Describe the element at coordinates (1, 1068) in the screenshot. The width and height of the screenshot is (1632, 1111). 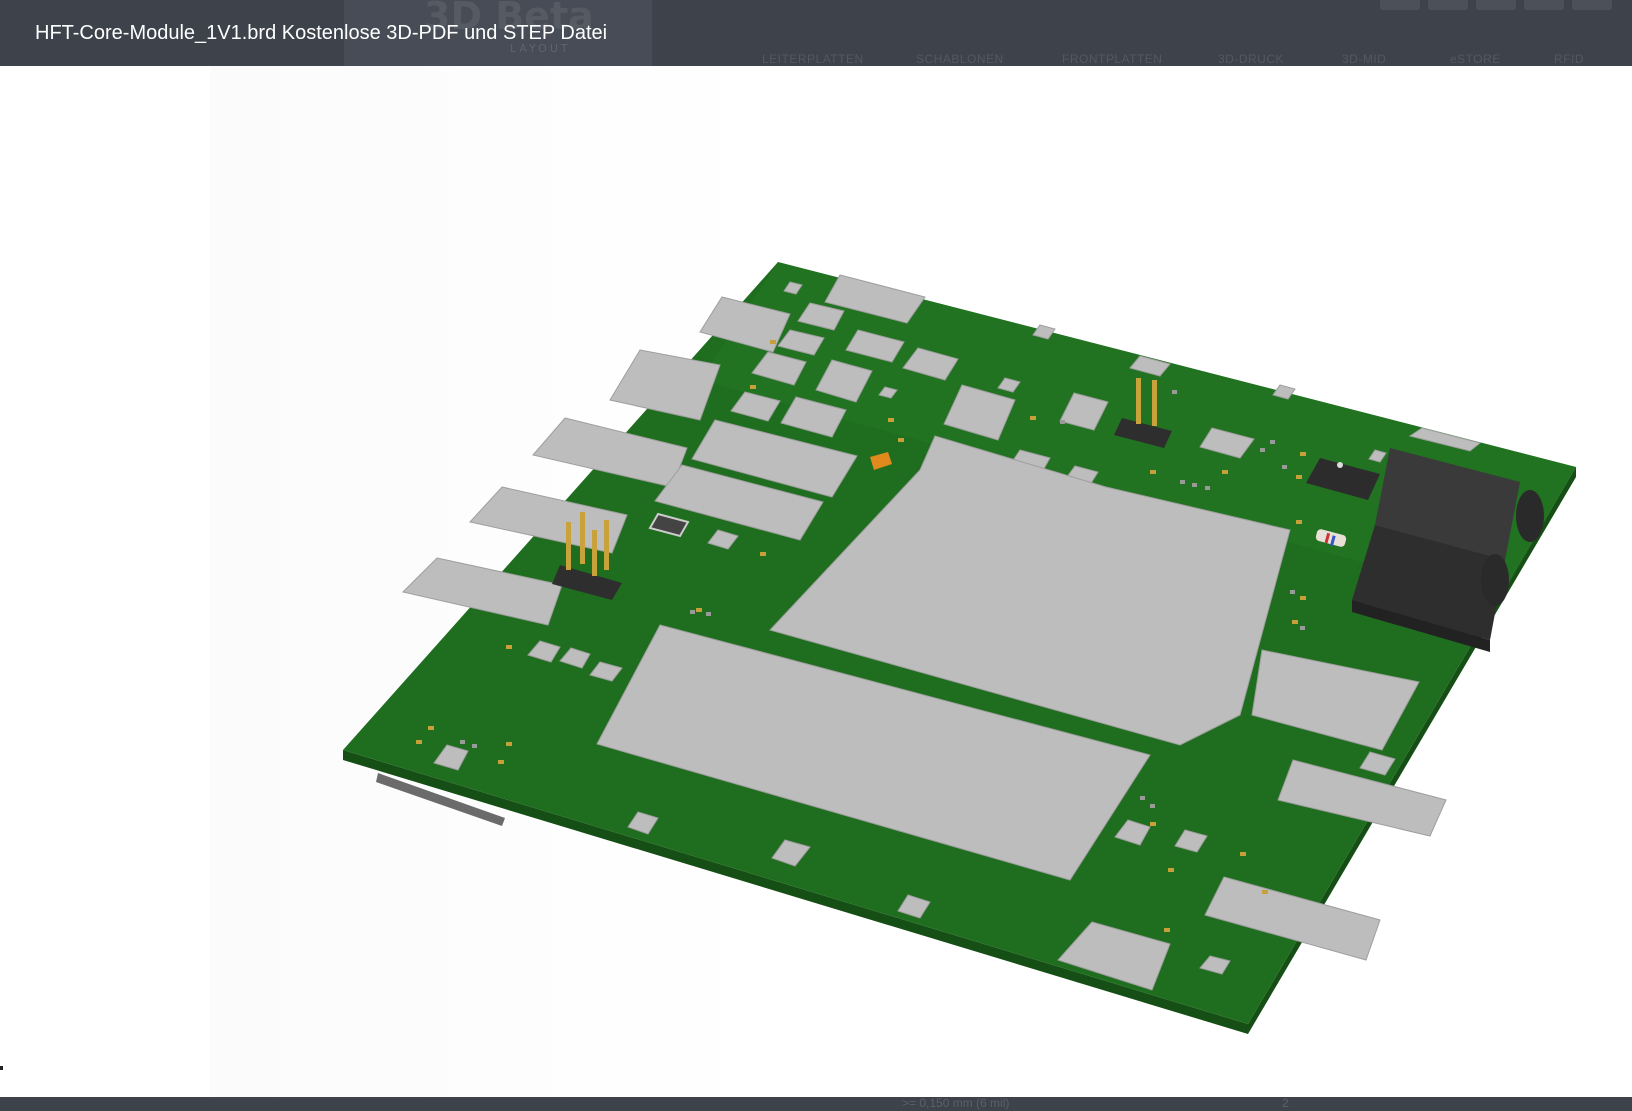
I see `viewer-artifact-dot` at that location.